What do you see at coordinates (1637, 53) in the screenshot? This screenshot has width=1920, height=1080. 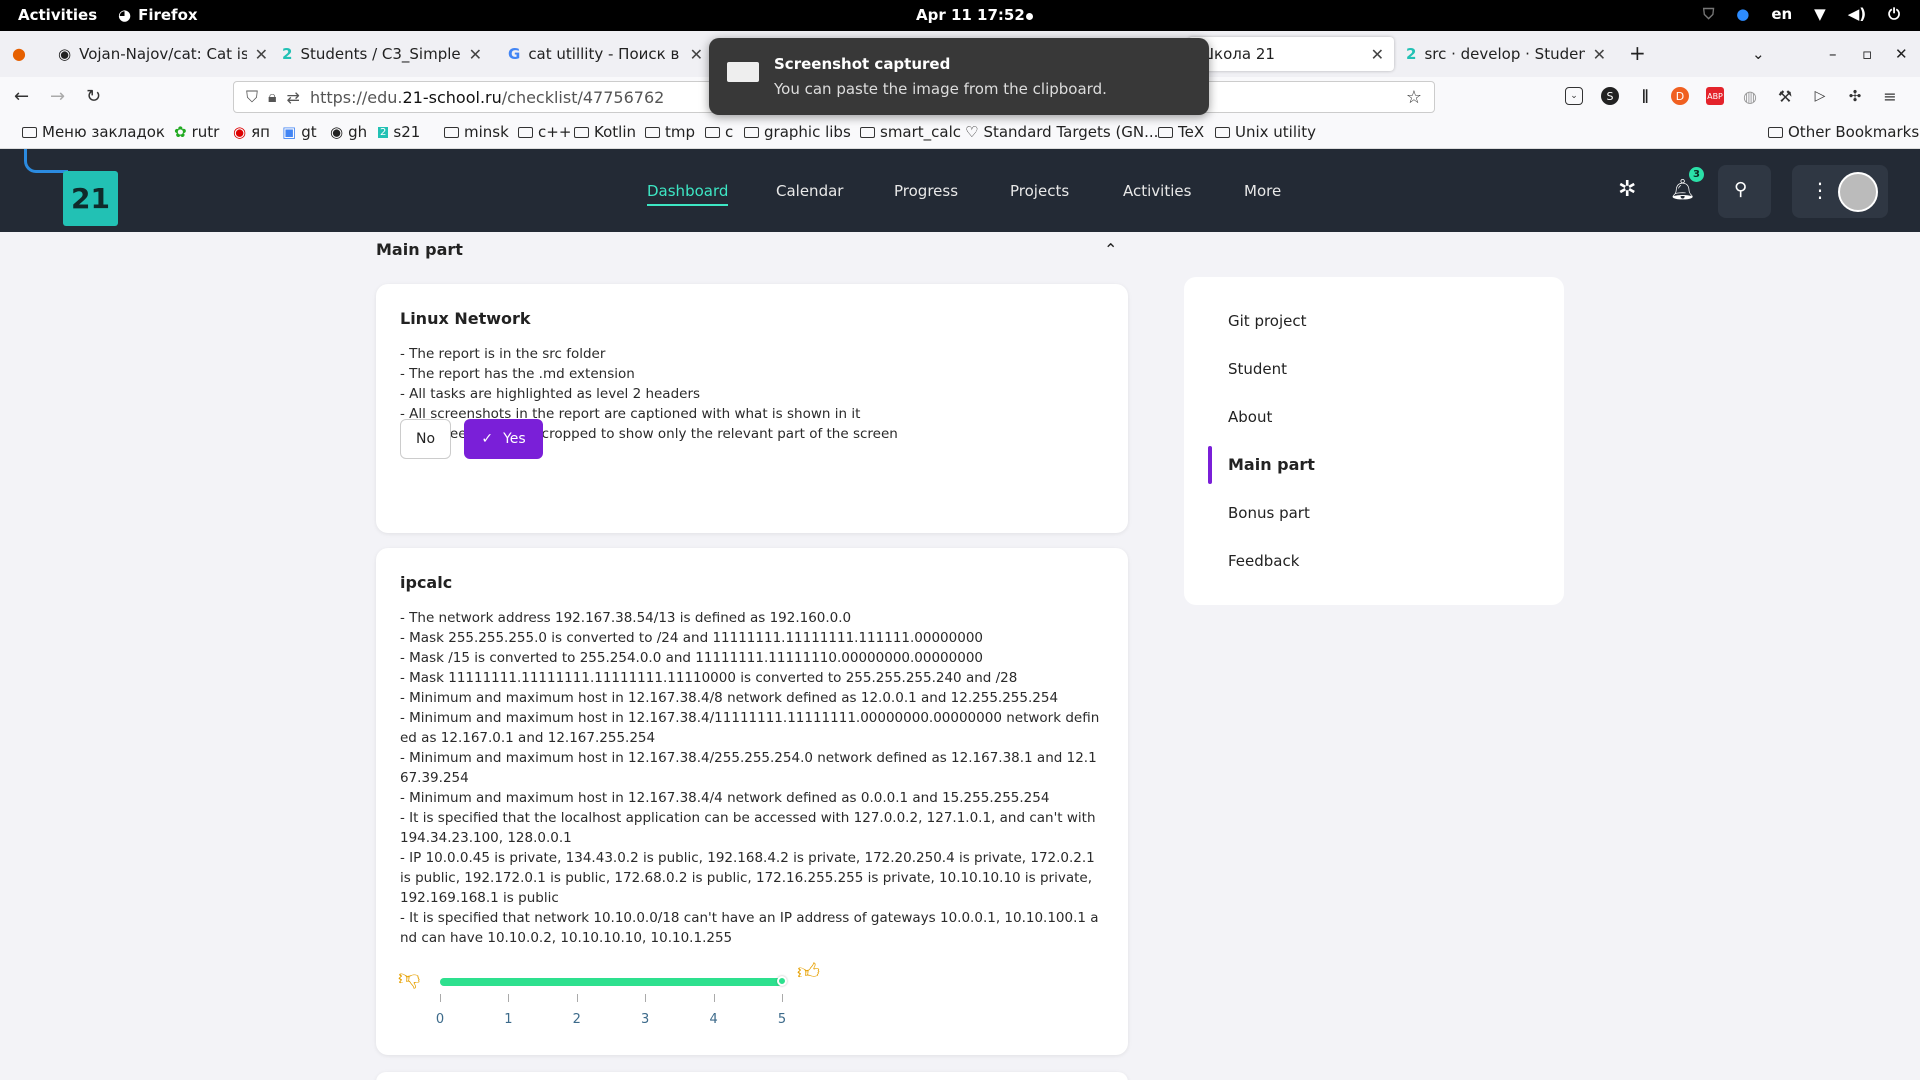 I see `new-tab-button: +` at bounding box center [1637, 53].